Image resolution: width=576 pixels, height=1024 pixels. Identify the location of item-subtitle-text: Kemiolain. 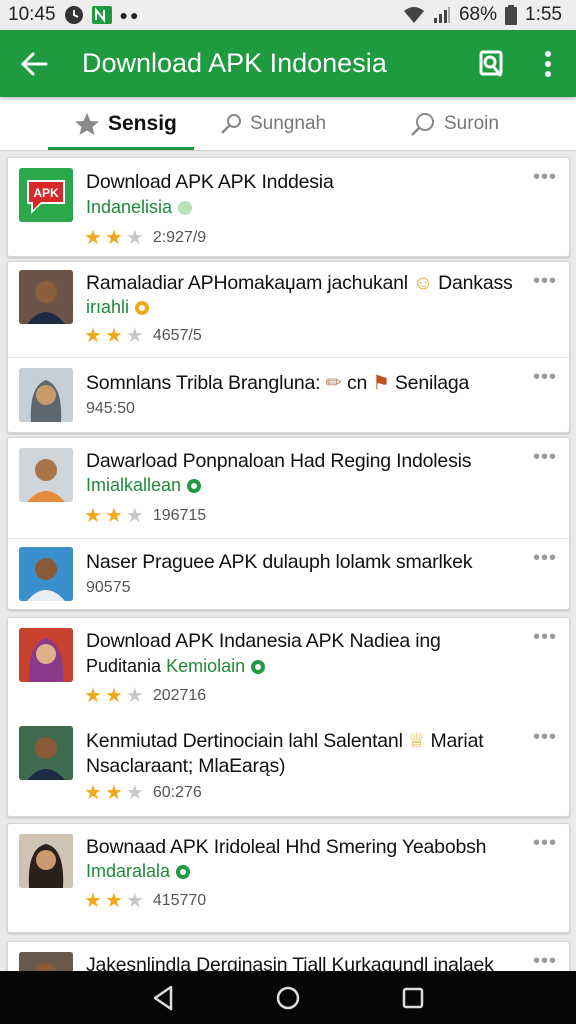
(206, 666).